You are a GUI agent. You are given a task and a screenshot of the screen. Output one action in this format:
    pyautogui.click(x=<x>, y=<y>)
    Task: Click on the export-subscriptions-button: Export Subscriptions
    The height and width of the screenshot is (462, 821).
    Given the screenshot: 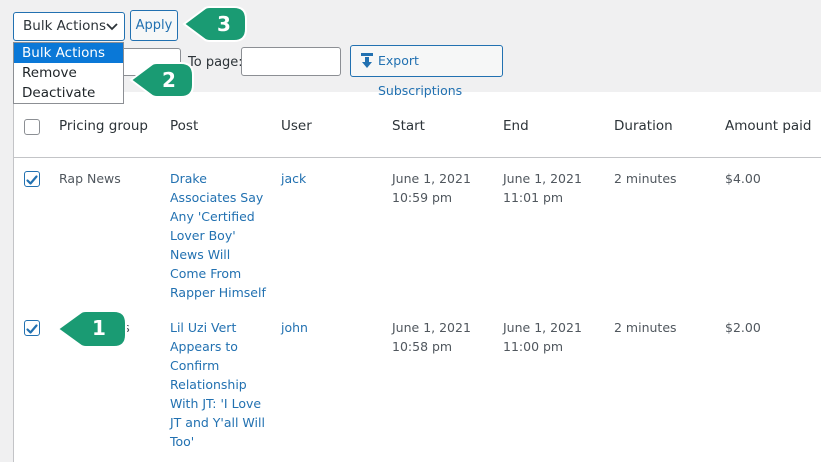 What is the action you would take?
    pyautogui.click(x=426, y=71)
    